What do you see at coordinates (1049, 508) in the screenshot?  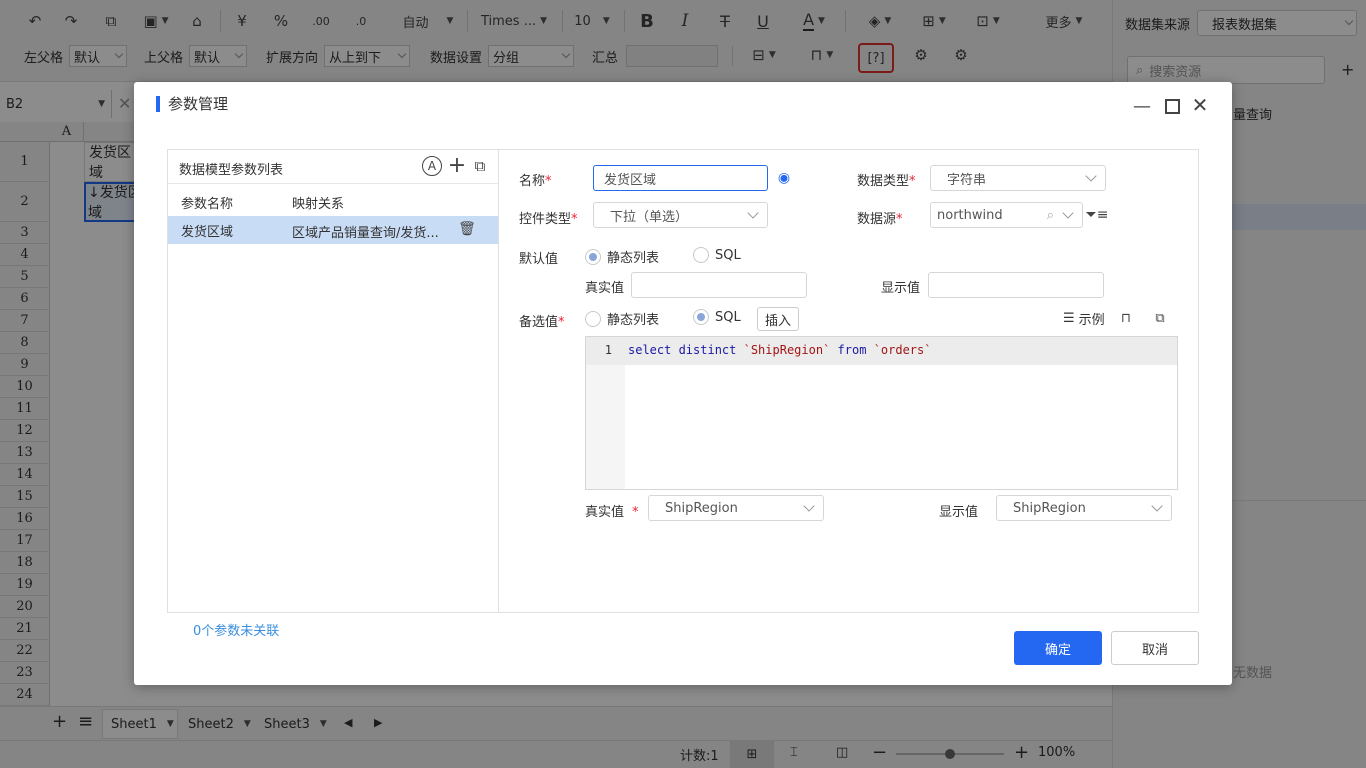 I see `bottom-display-value: ShipRegion` at bounding box center [1049, 508].